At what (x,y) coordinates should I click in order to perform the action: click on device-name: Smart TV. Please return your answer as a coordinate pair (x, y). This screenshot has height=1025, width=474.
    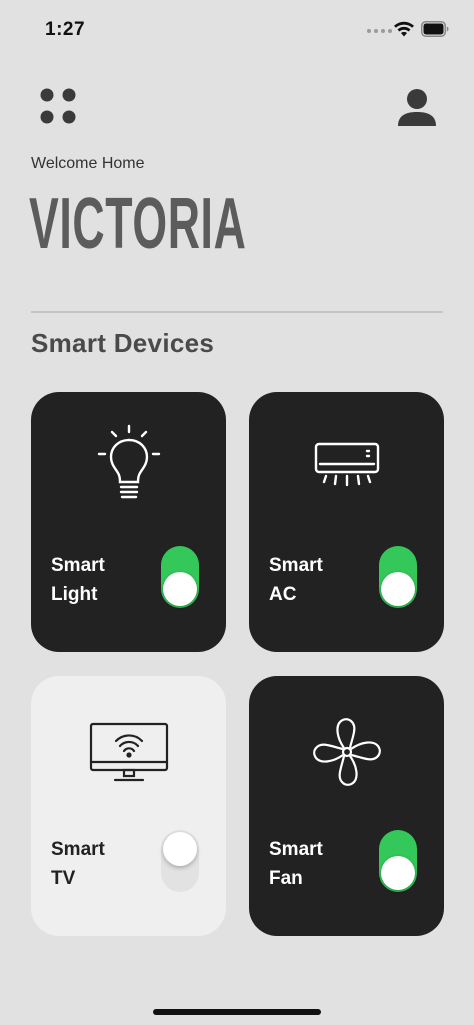
    Looking at the image, I should click on (78, 864).